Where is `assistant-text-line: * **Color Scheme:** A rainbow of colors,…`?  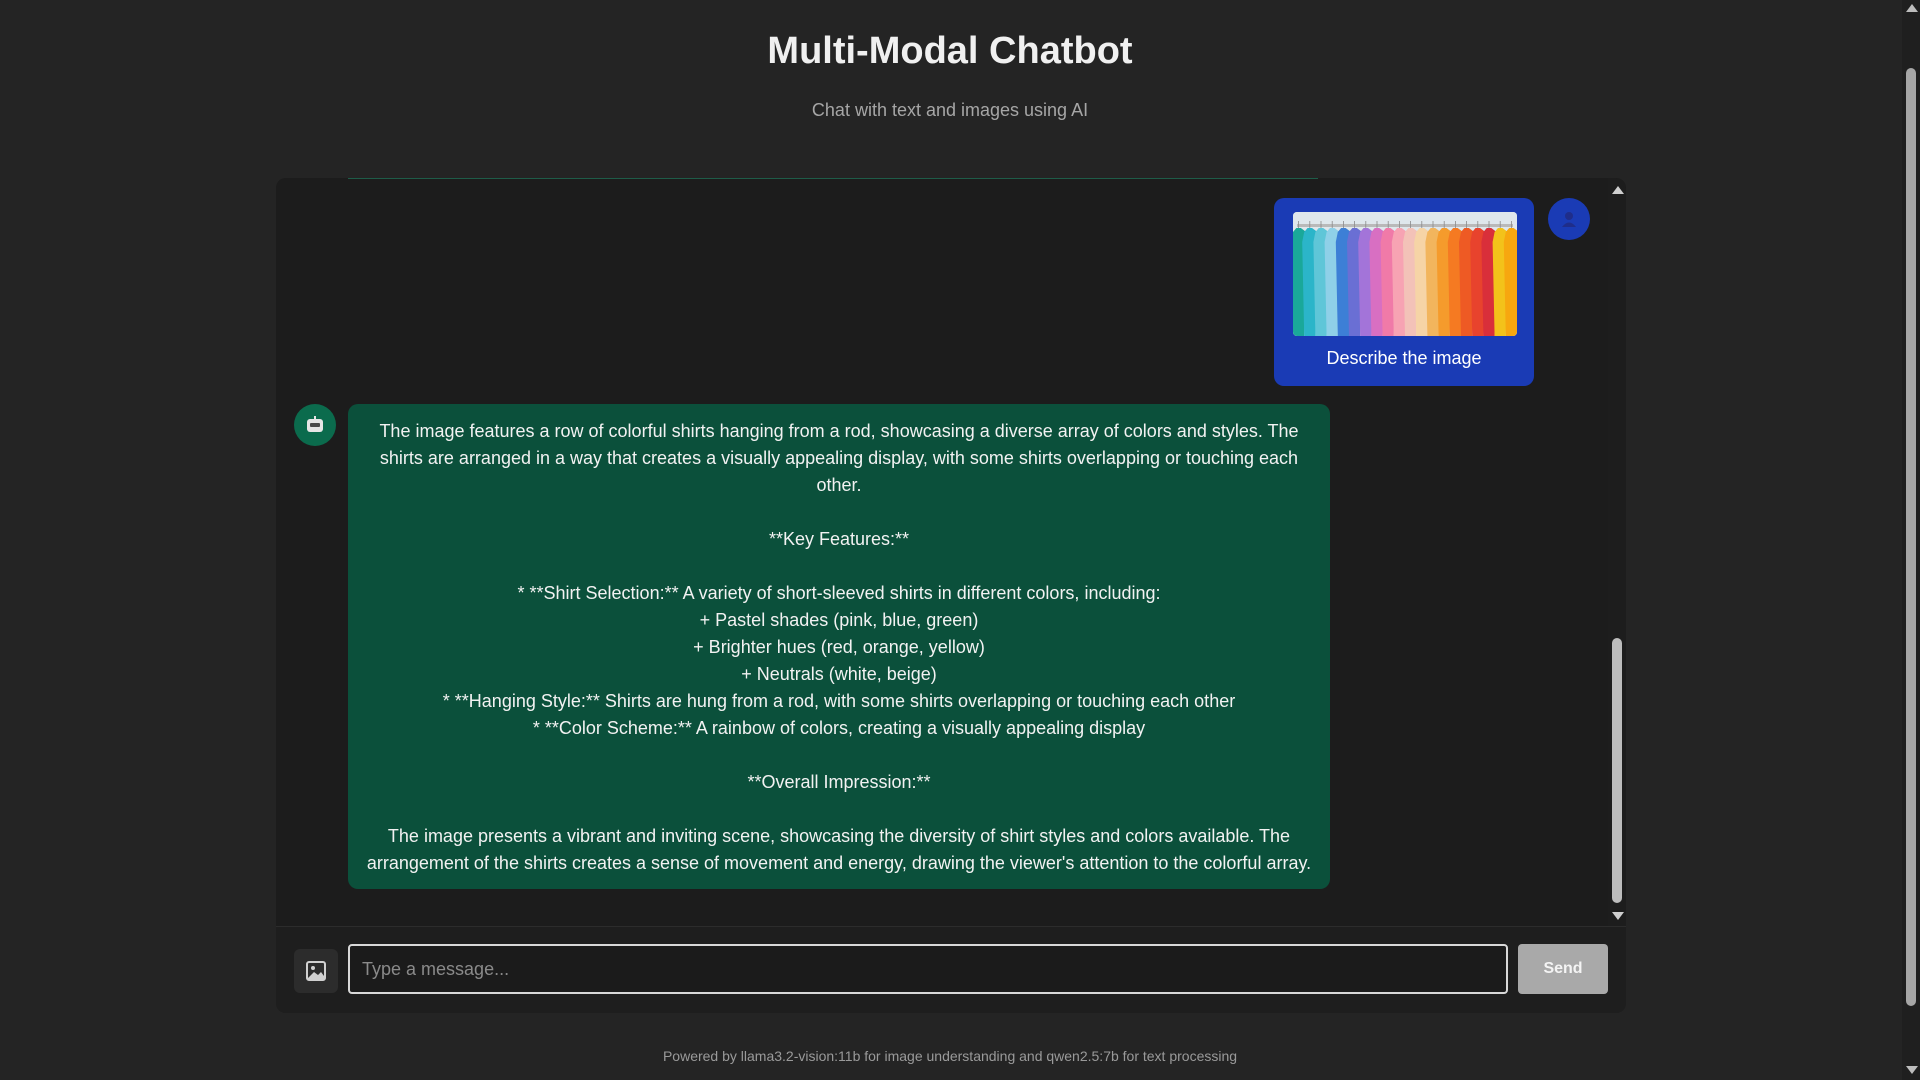 assistant-text-line: * **Color Scheme:** A rainbow of colors,… is located at coordinates (839, 728).